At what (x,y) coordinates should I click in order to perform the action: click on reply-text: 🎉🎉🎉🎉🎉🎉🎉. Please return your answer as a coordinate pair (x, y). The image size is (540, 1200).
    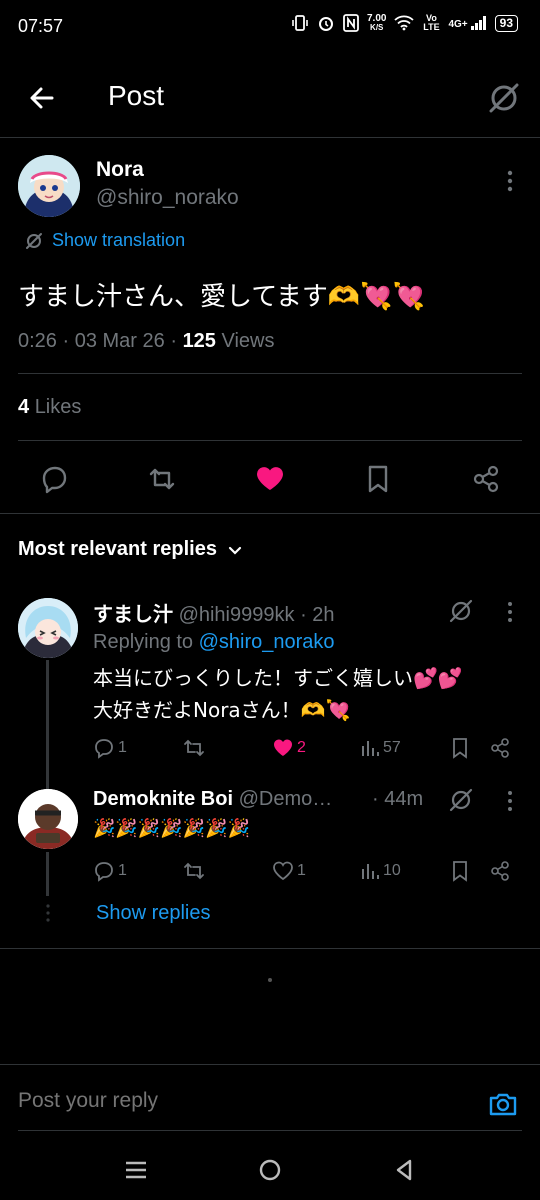
    Looking at the image, I should click on (171, 828).